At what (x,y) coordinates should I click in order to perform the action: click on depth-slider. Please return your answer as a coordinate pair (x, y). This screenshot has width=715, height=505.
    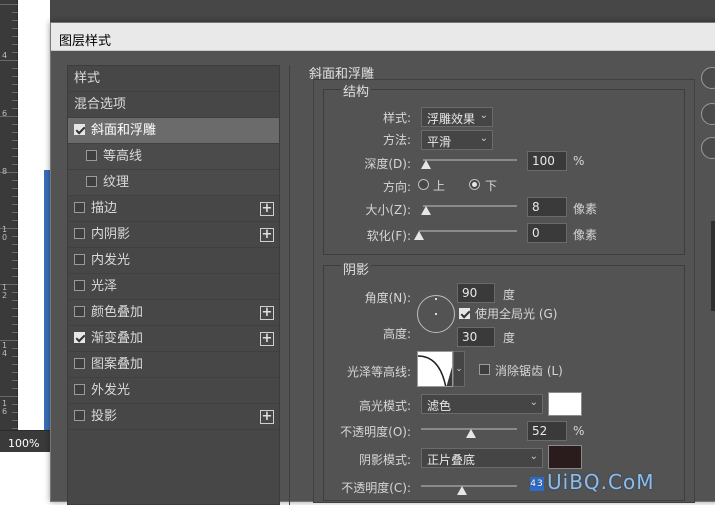
    Looking at the image, I should click on (470, 160).